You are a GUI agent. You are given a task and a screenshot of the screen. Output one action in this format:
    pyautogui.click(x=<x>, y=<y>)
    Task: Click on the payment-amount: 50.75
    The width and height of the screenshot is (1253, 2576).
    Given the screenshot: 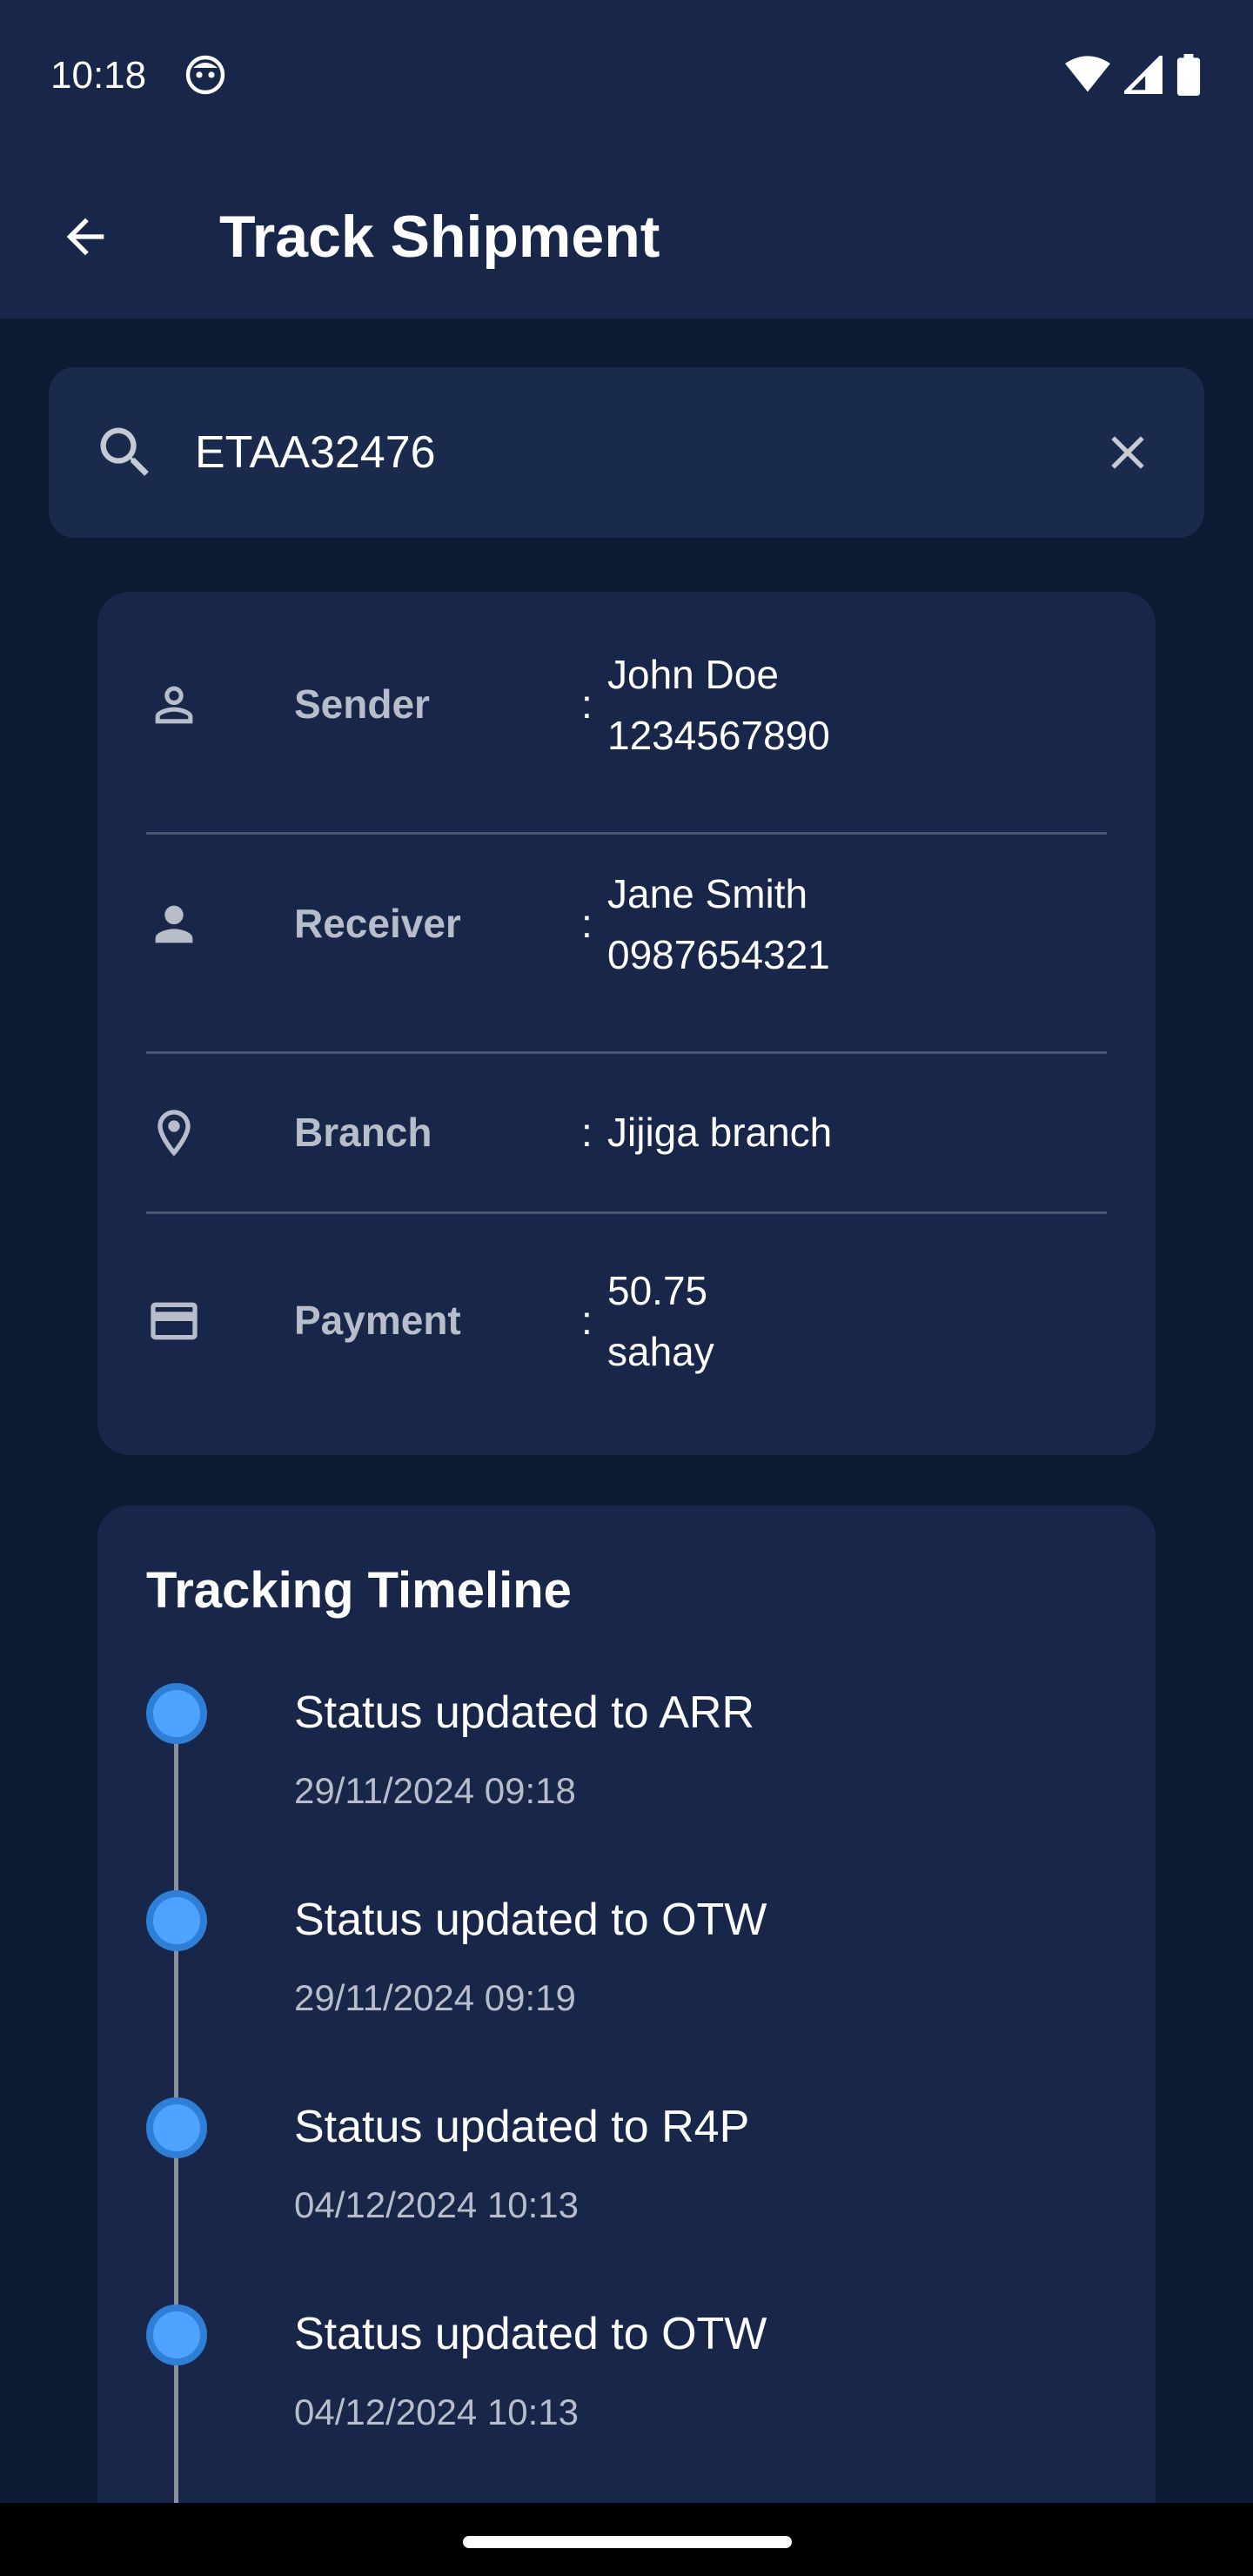 What is the action you would take?
    pyautogui.click(x=657, y=1290)
    